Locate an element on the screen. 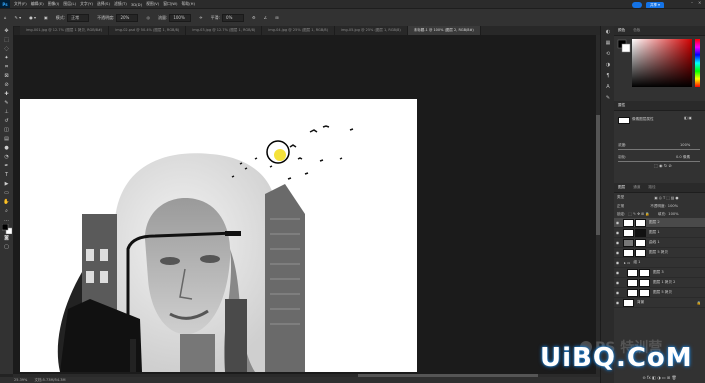  menu-file: 文件(F) is located at coordinates (20, 4).